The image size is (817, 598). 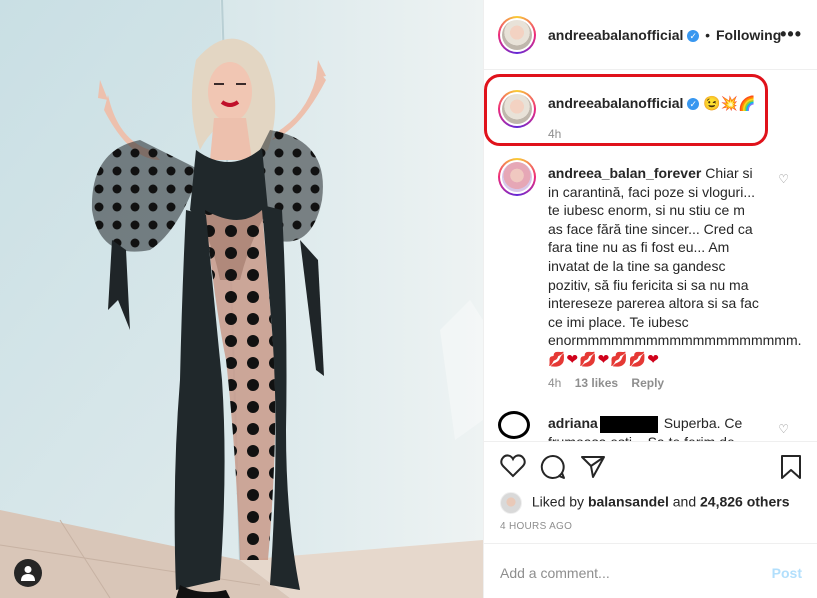 I want to click on post-header: andreeabalanofficial ✓ • Following •••, so click(x=650, y=35).